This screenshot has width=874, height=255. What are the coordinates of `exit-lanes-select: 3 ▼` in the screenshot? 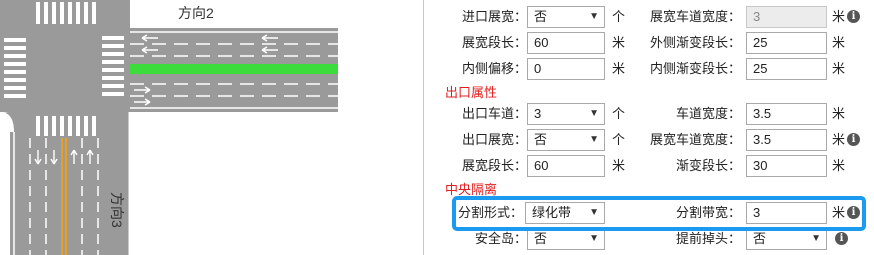 It's located at (566, 114).